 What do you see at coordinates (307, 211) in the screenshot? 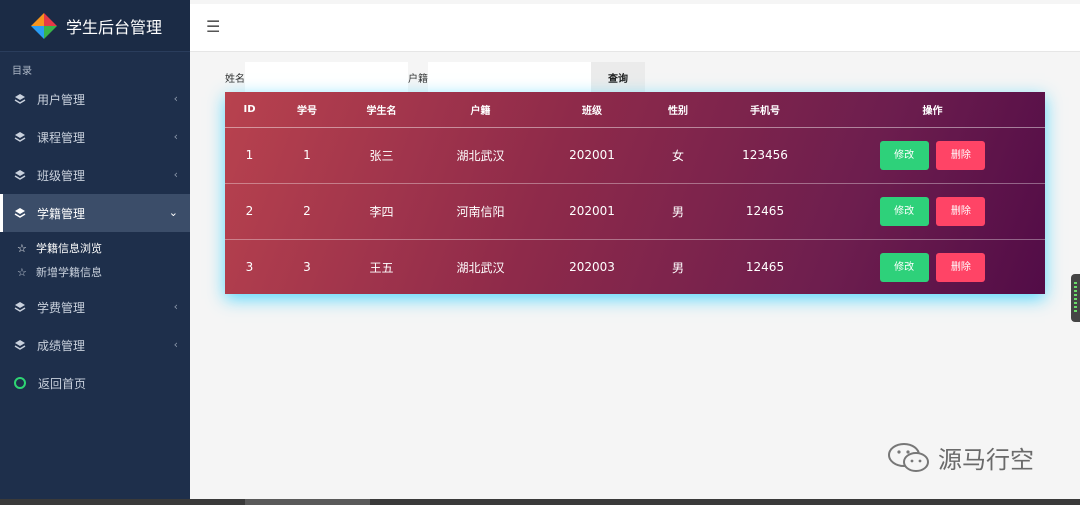
I see `cell-student-number: 2` at bounding box center [307, 211].